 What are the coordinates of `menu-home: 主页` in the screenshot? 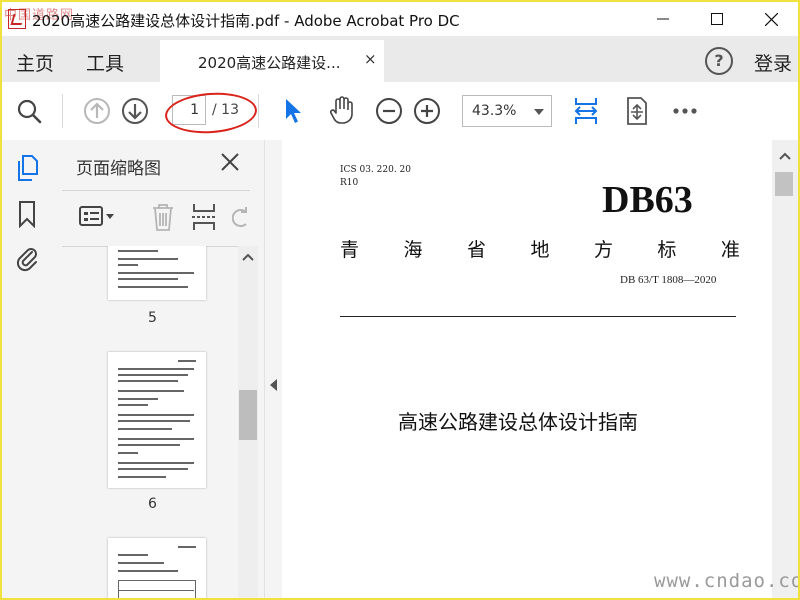 It's located at (35, 62).